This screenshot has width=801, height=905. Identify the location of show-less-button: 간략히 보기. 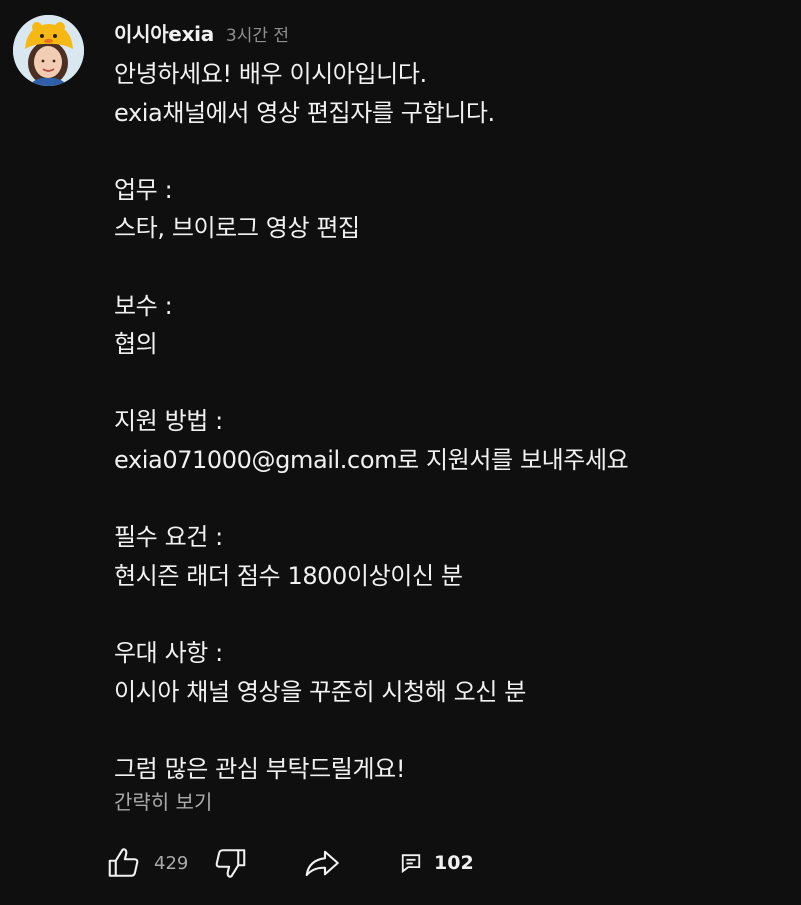
(163, 800).